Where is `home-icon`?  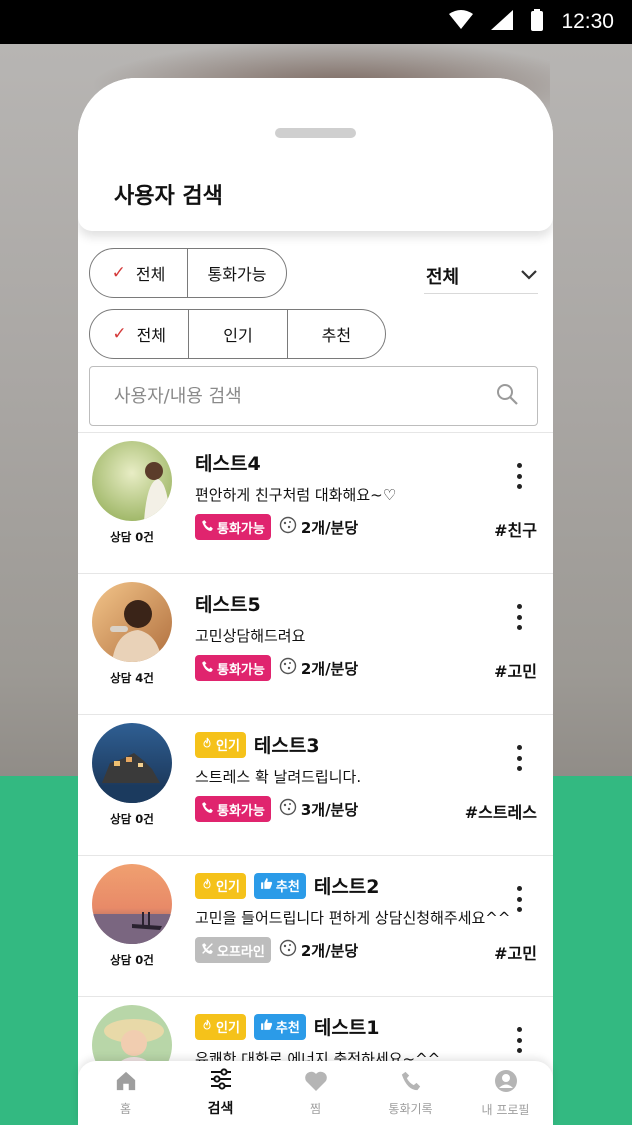 home-icon is located at coordinates (126, 1083).